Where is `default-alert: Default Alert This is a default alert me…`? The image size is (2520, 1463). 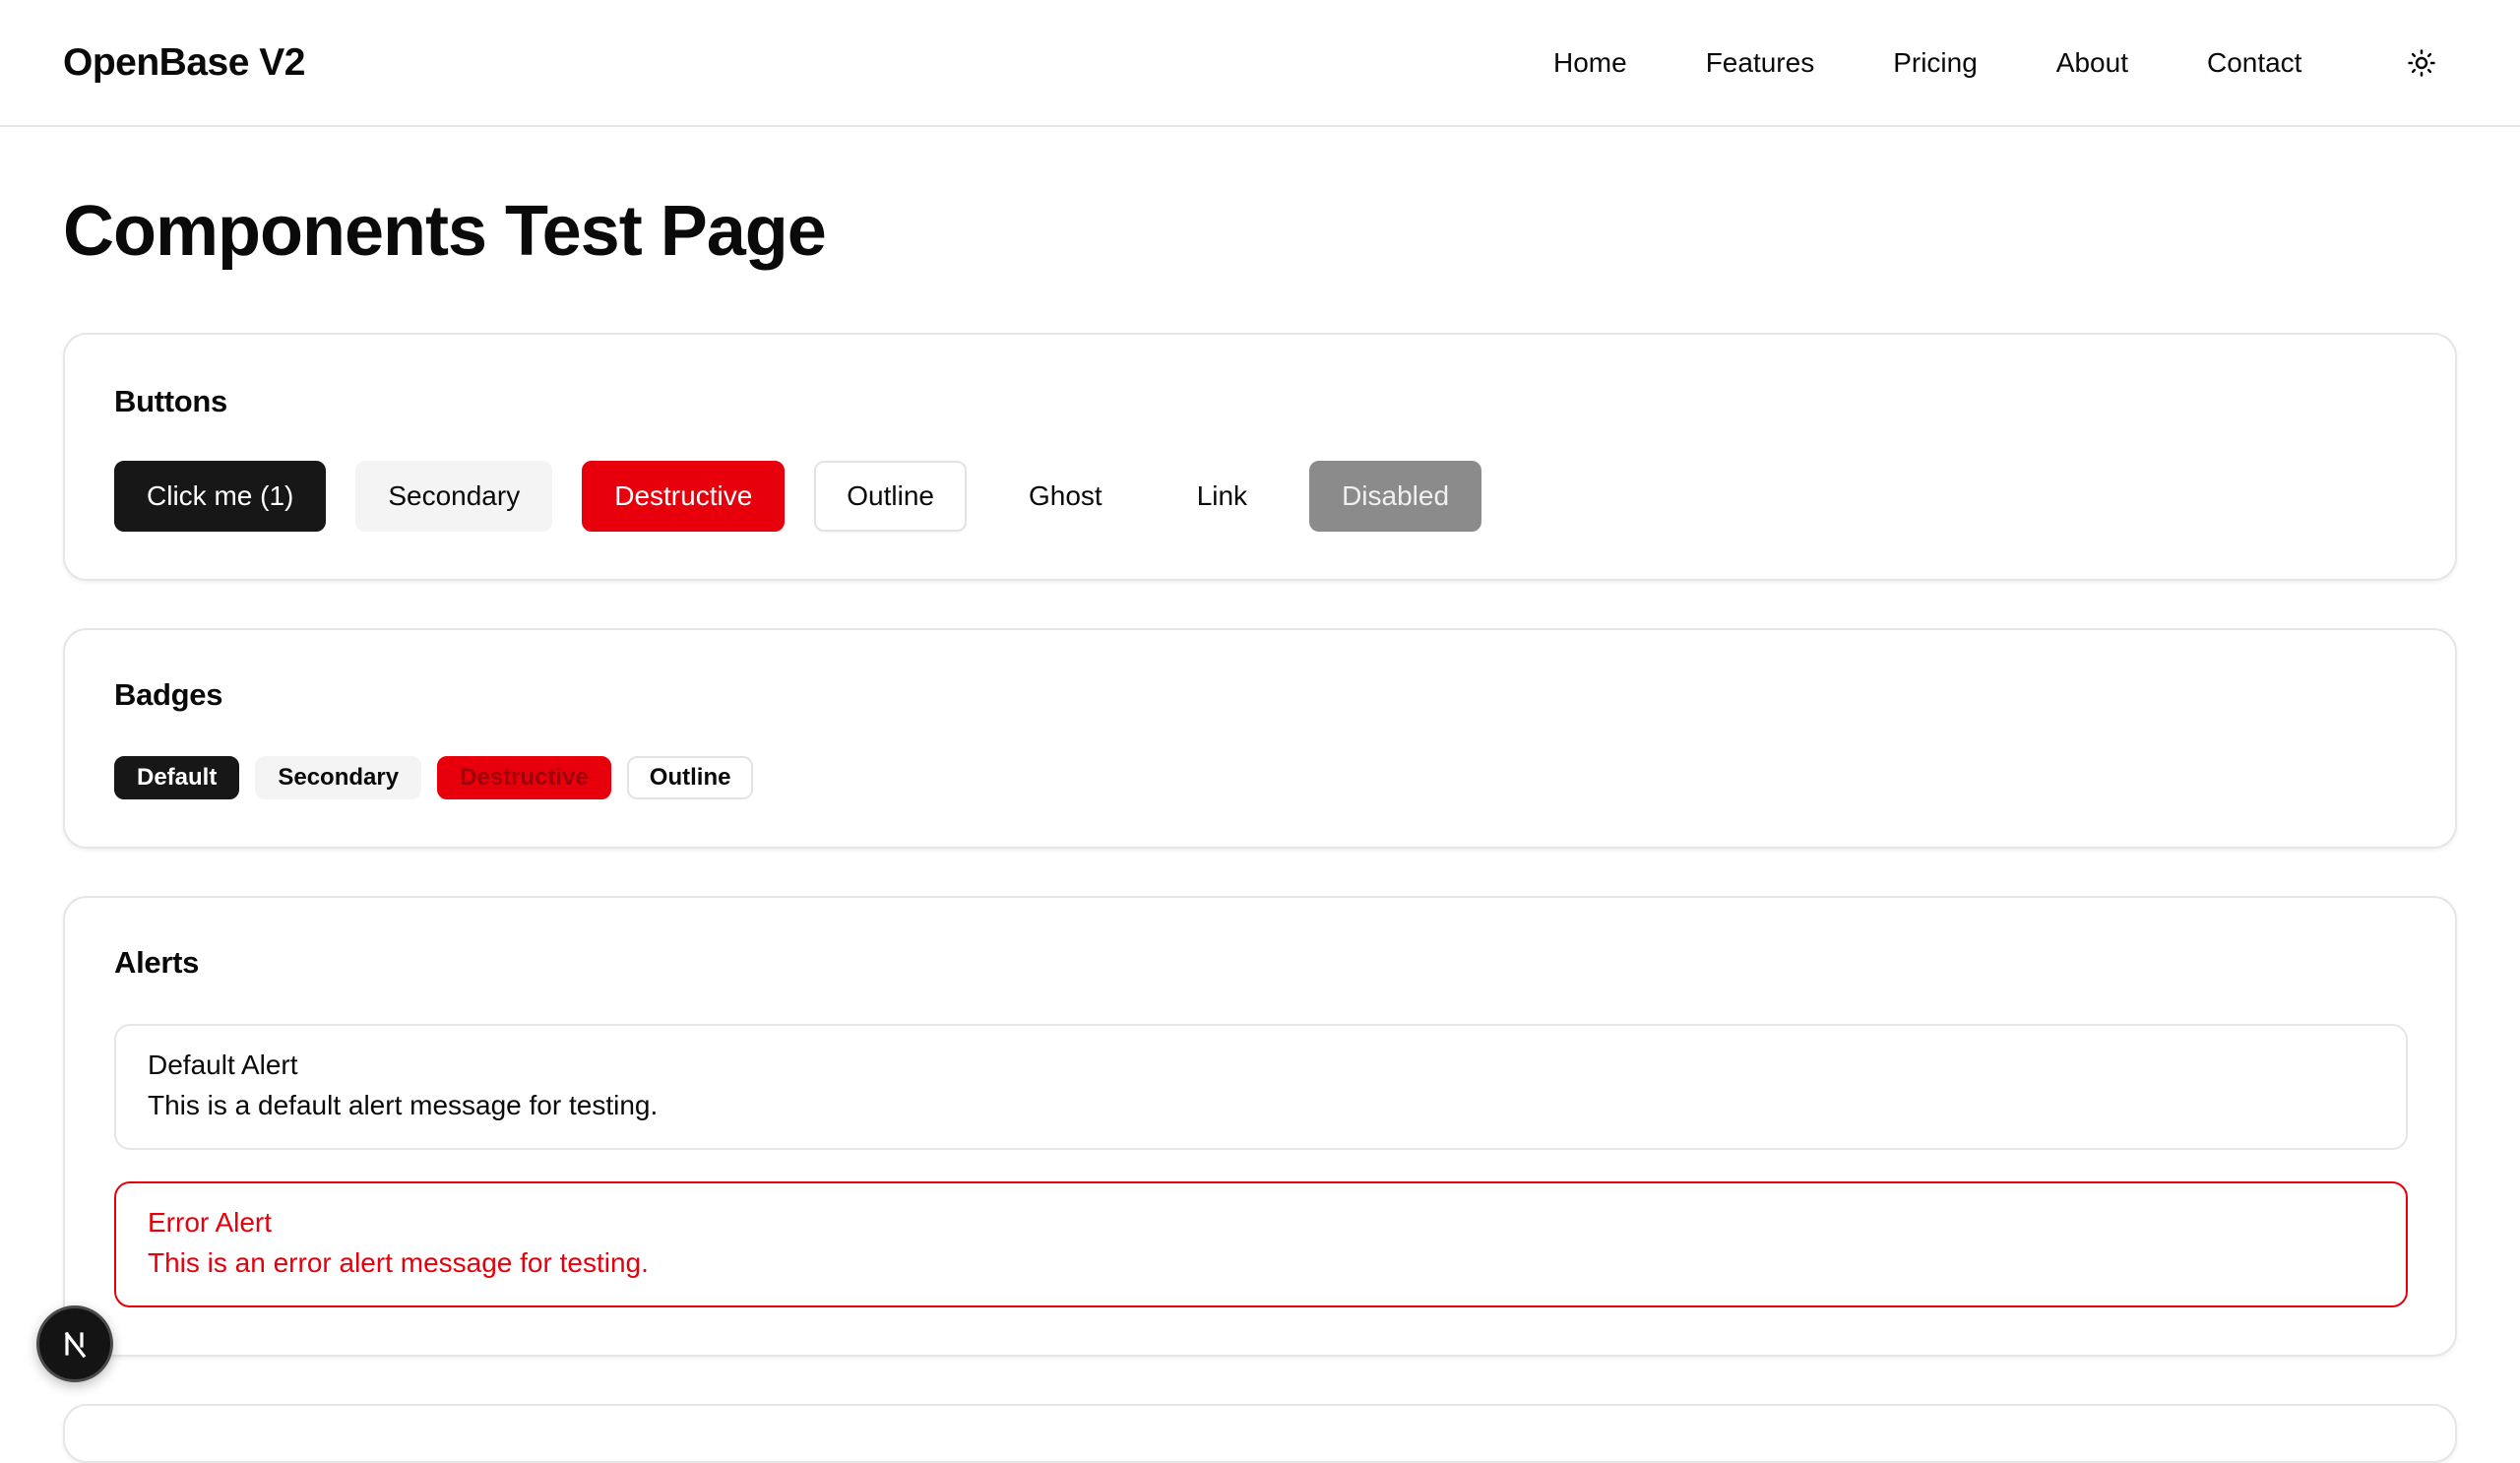 default-alert: Default Alert This is a default alert me… is located at coordinates (1261, 1087).